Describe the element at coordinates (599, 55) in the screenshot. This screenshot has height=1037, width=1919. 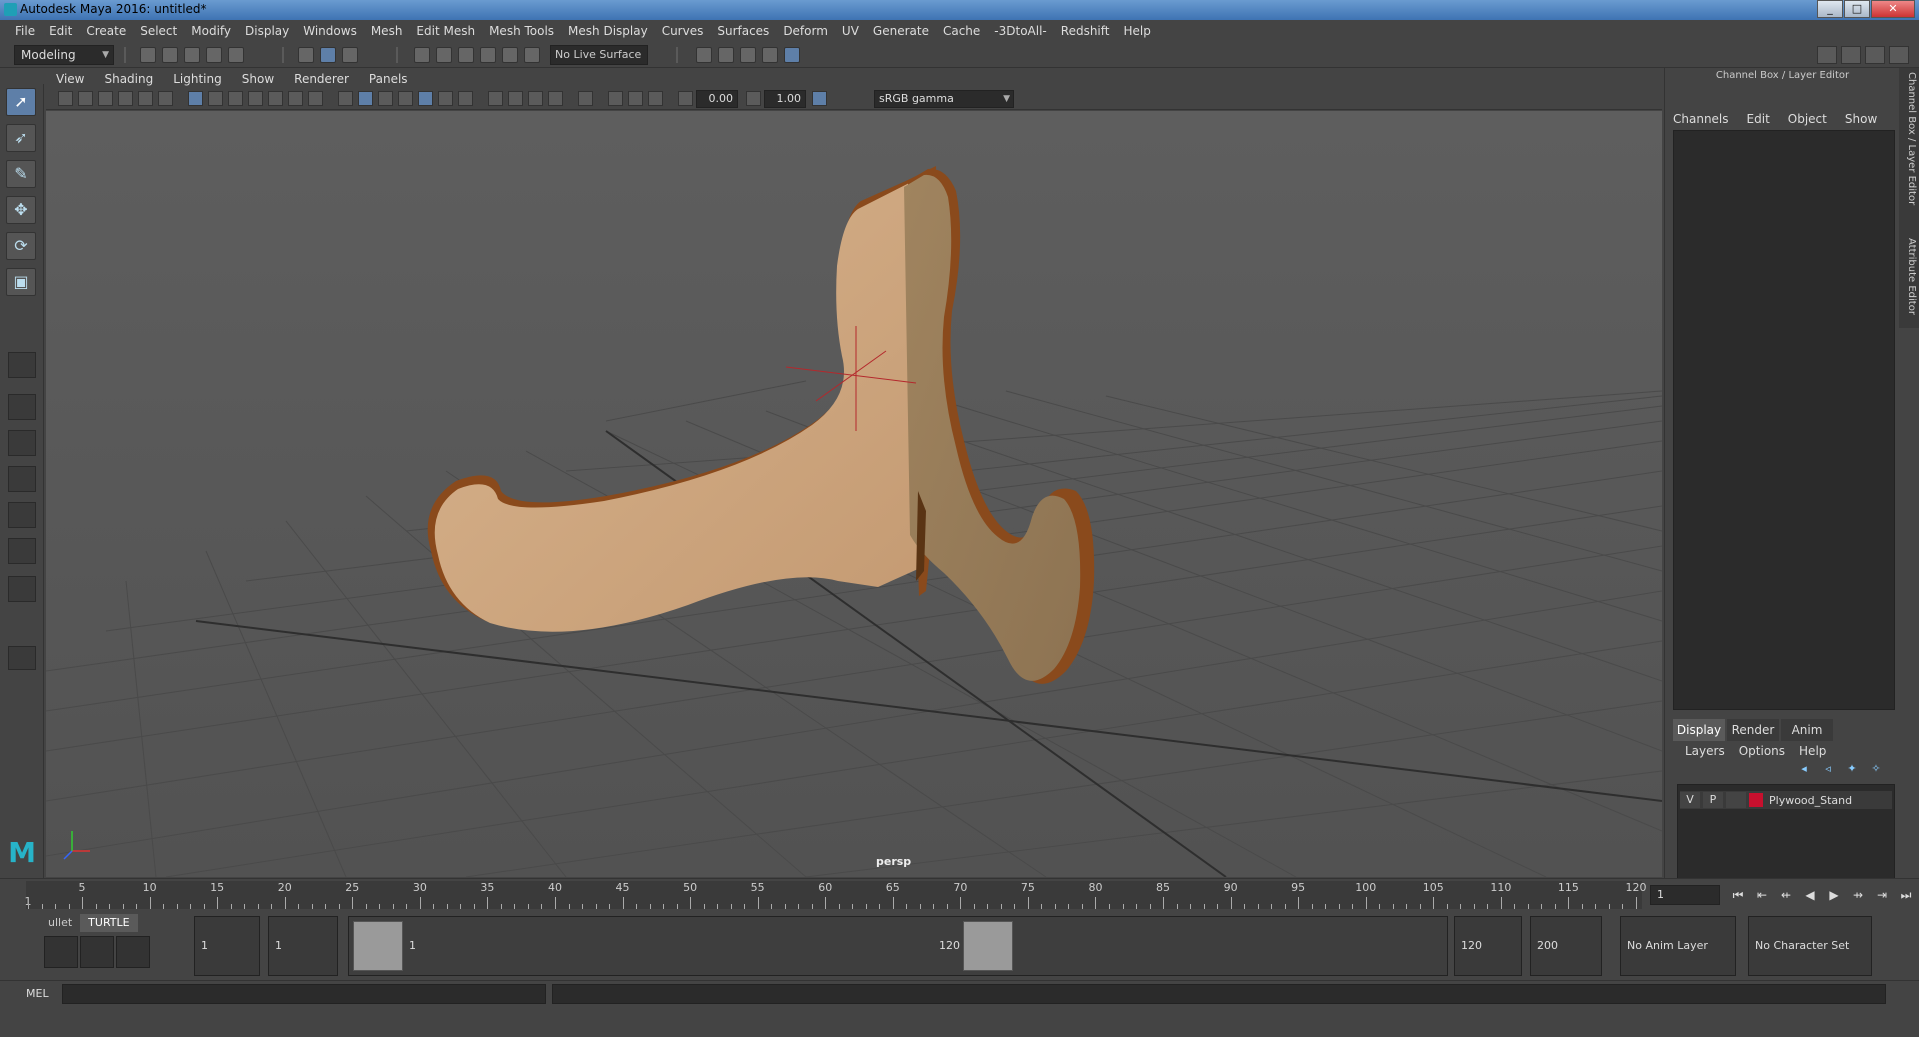
I see `live-surface-field: No Live Surface` at that location.